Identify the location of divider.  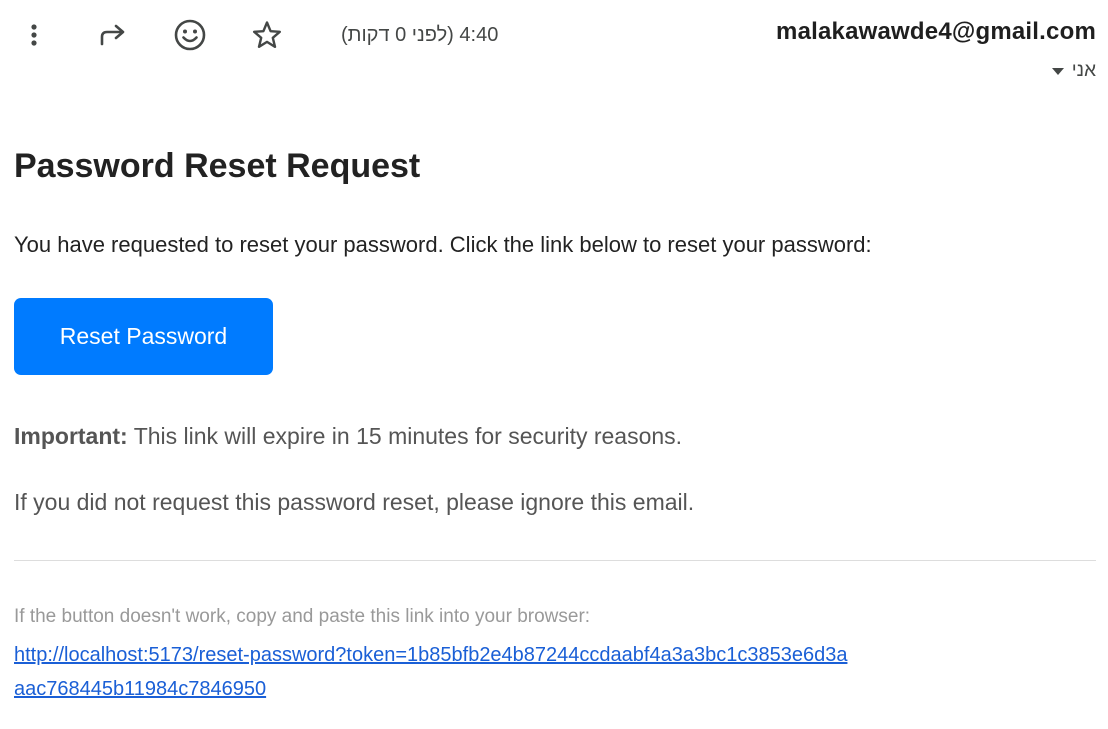
(555, 560).